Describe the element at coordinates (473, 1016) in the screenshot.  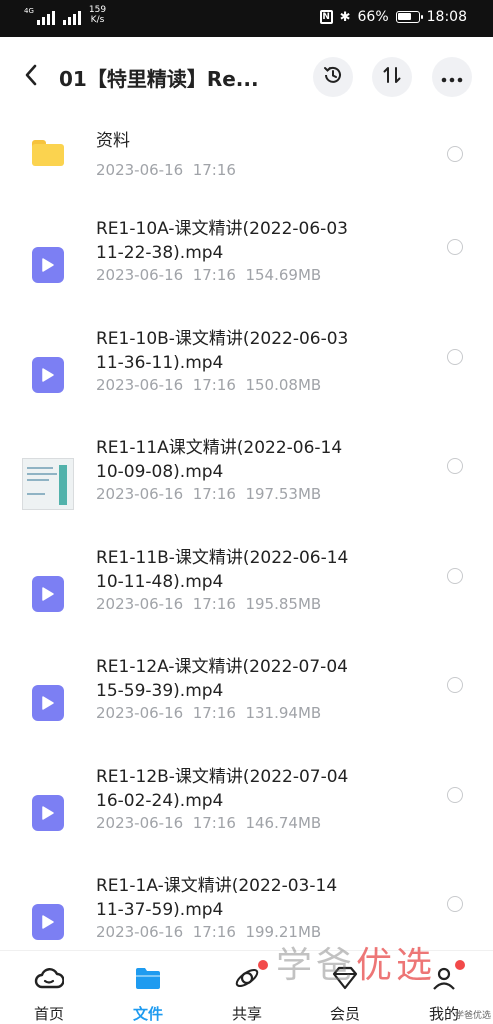
I see `watermark-small: 学爸优选` at that location.